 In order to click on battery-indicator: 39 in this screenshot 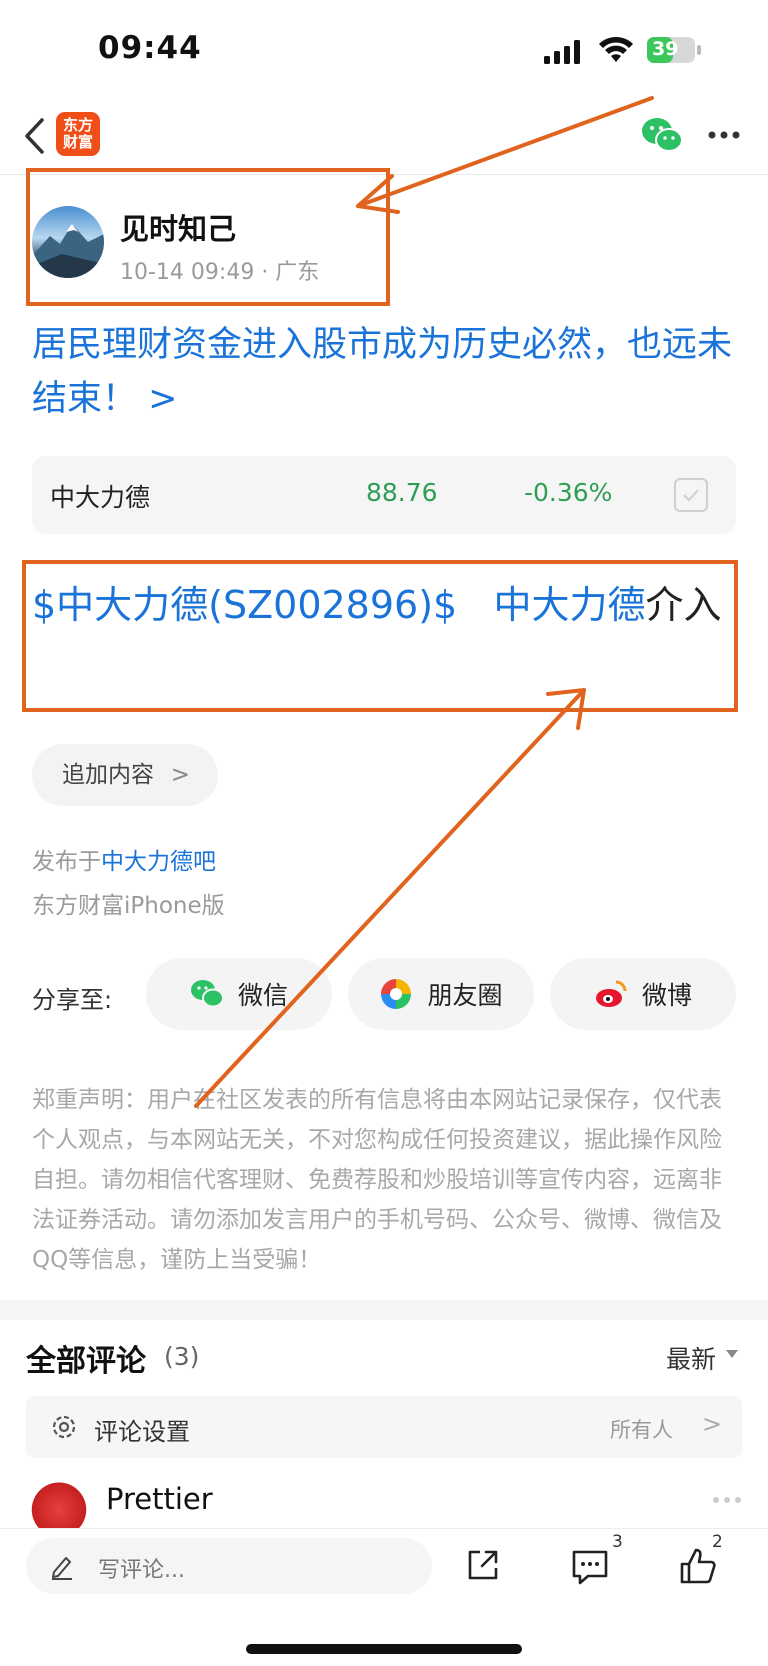, I will do `click(674, 50)`.